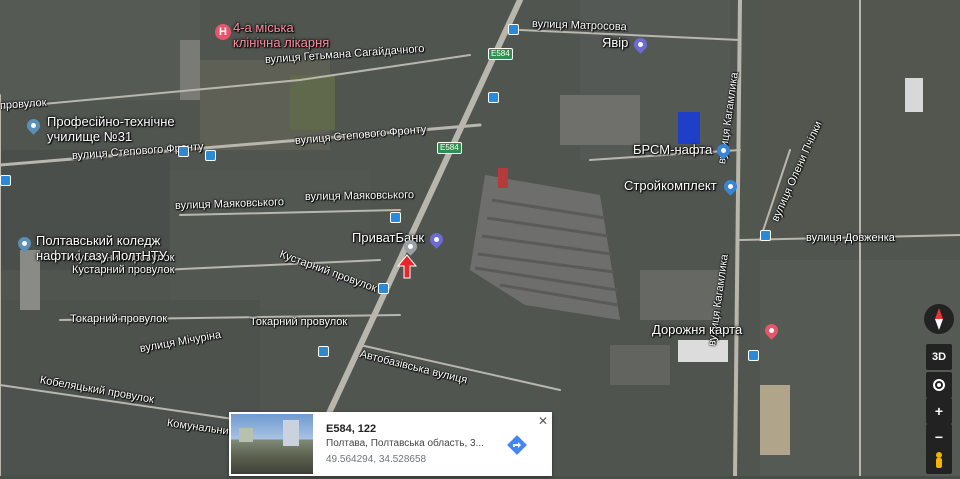 This screenshot has width=960, height=479. I want to click on pegman-button, so click(939, 461).